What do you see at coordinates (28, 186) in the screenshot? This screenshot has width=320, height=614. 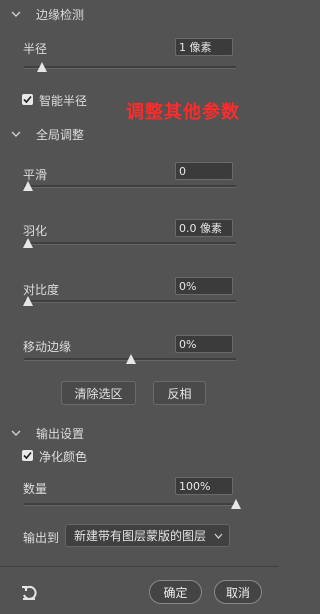 I see `smooth-slider-thumb` at bounding box center [28, 186].